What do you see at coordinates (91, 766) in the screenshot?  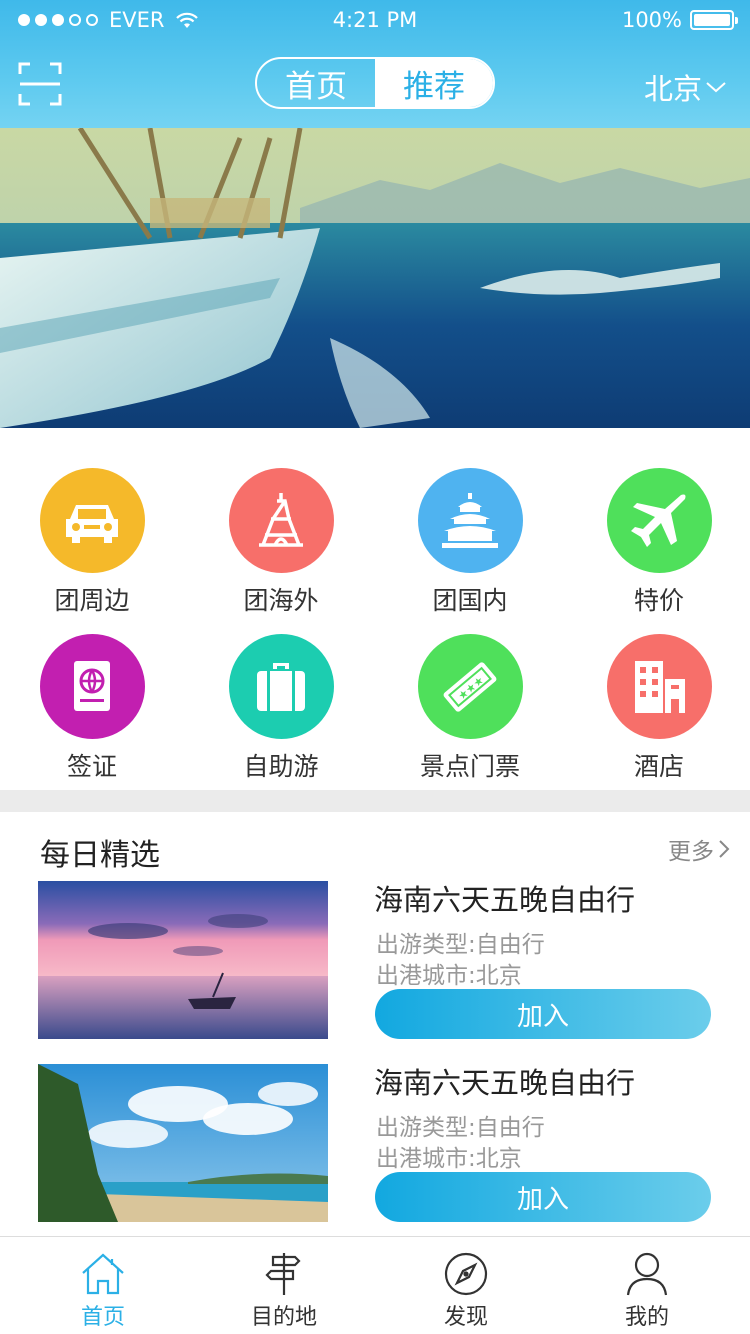 I see `category-label: 签证` at bounding box center [91, 766].